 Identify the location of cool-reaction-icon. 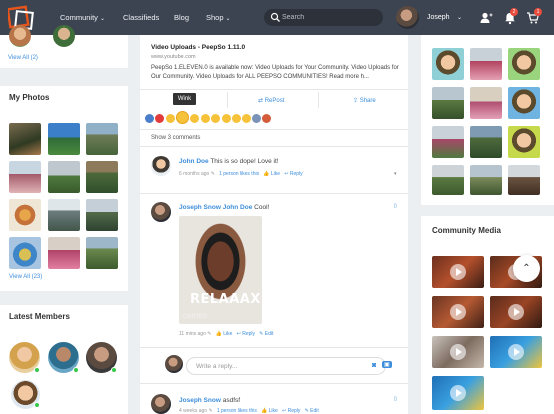
(246, 118).